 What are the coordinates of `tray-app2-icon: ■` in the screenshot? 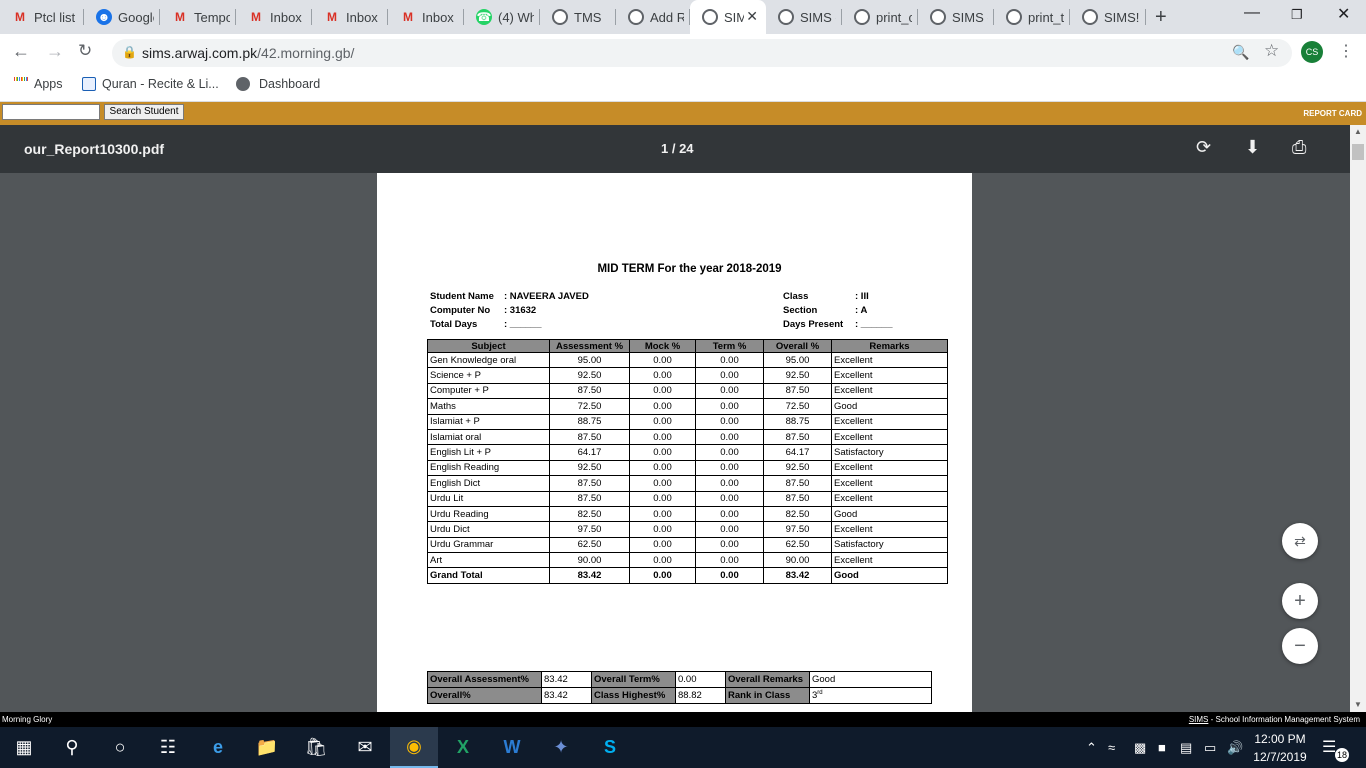 It's located at (1162, 747).